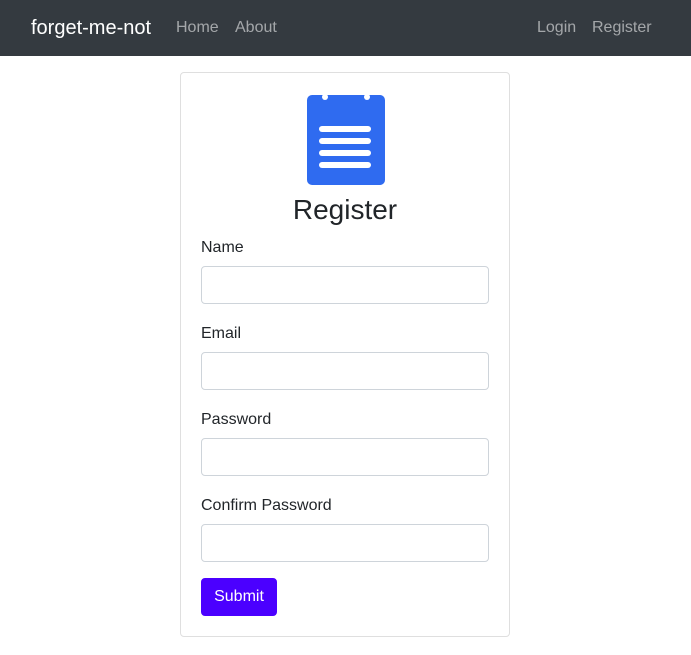 This screenshot has height=655, width=691. Describe the element at coordinates (256, 28) in the screenshot. I see `nav-about-link: About` at that location.